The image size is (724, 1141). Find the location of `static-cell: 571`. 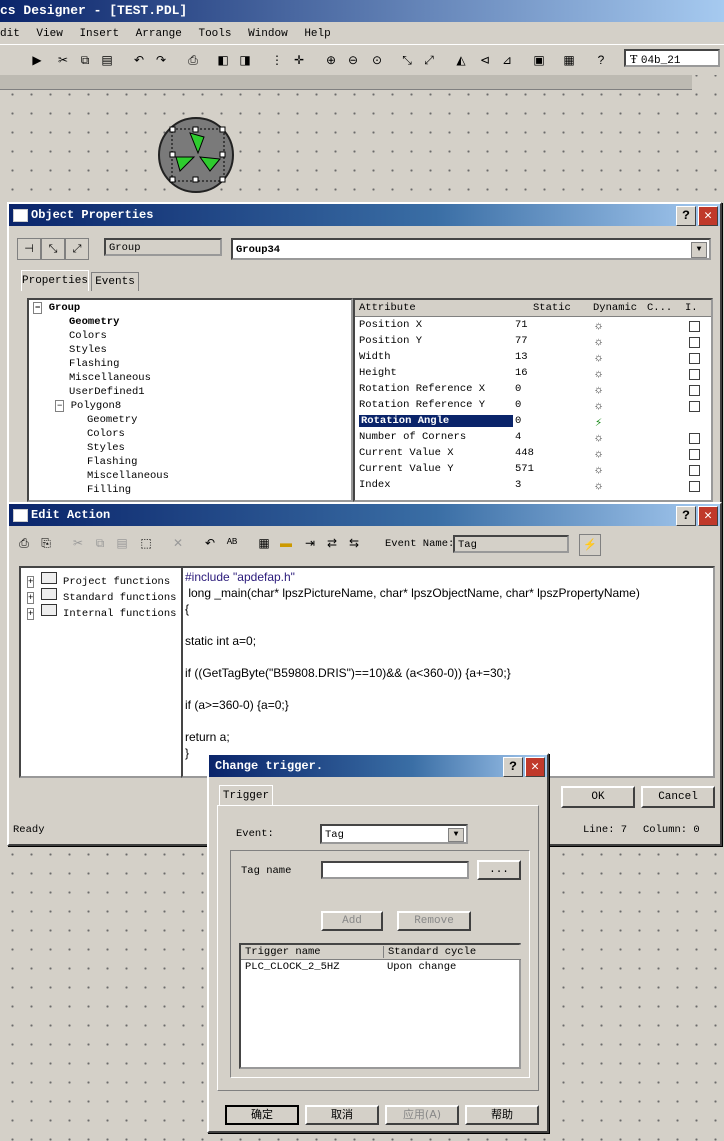

static-cell: 571 is located at coordinates (524, 469).